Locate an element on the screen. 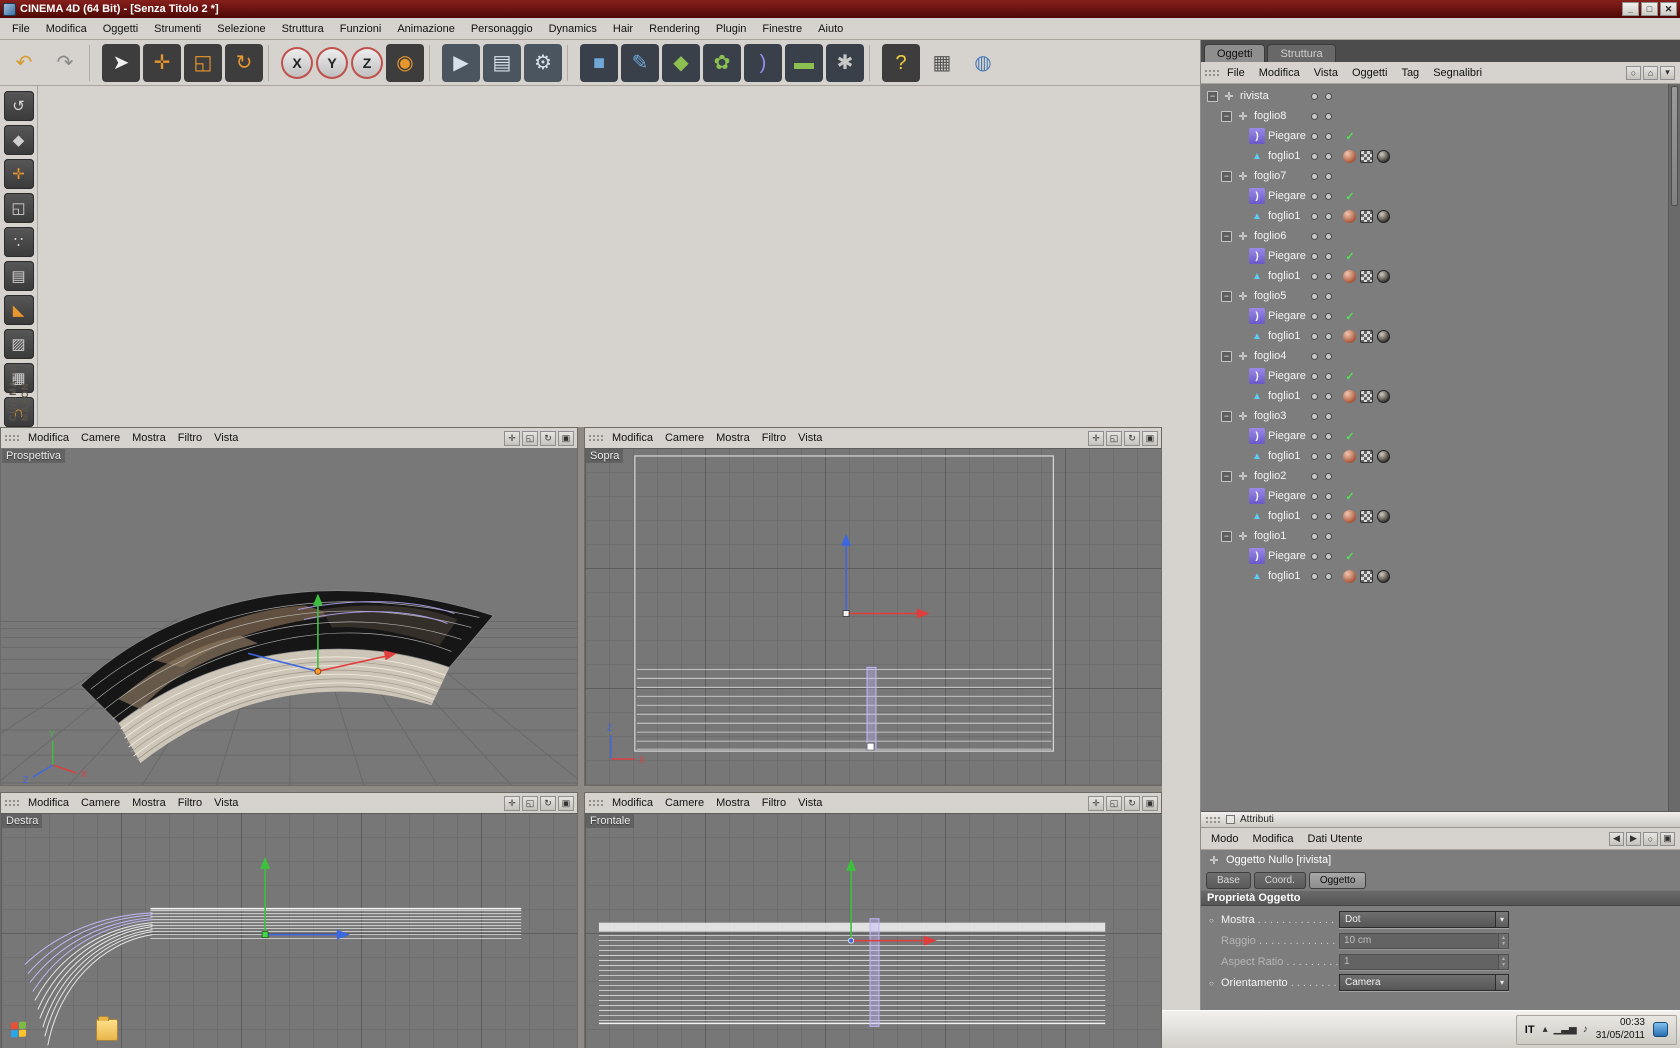  rotate-button: ↻ is located at coordinates (244, 62).